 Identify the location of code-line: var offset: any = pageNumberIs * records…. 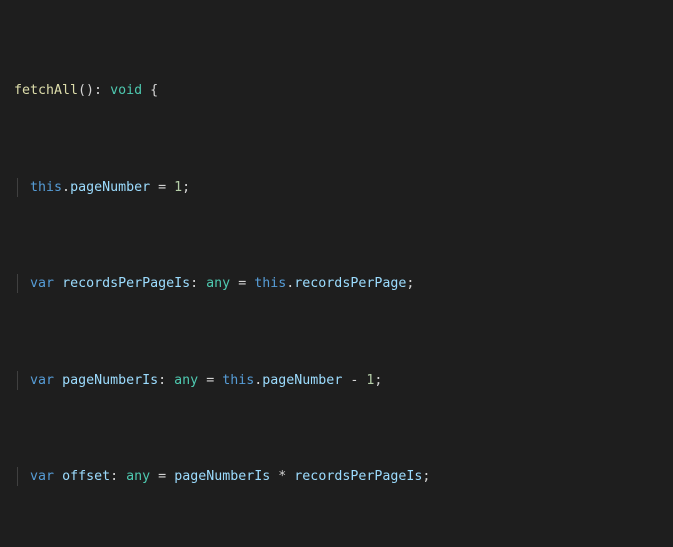
(336, 477).